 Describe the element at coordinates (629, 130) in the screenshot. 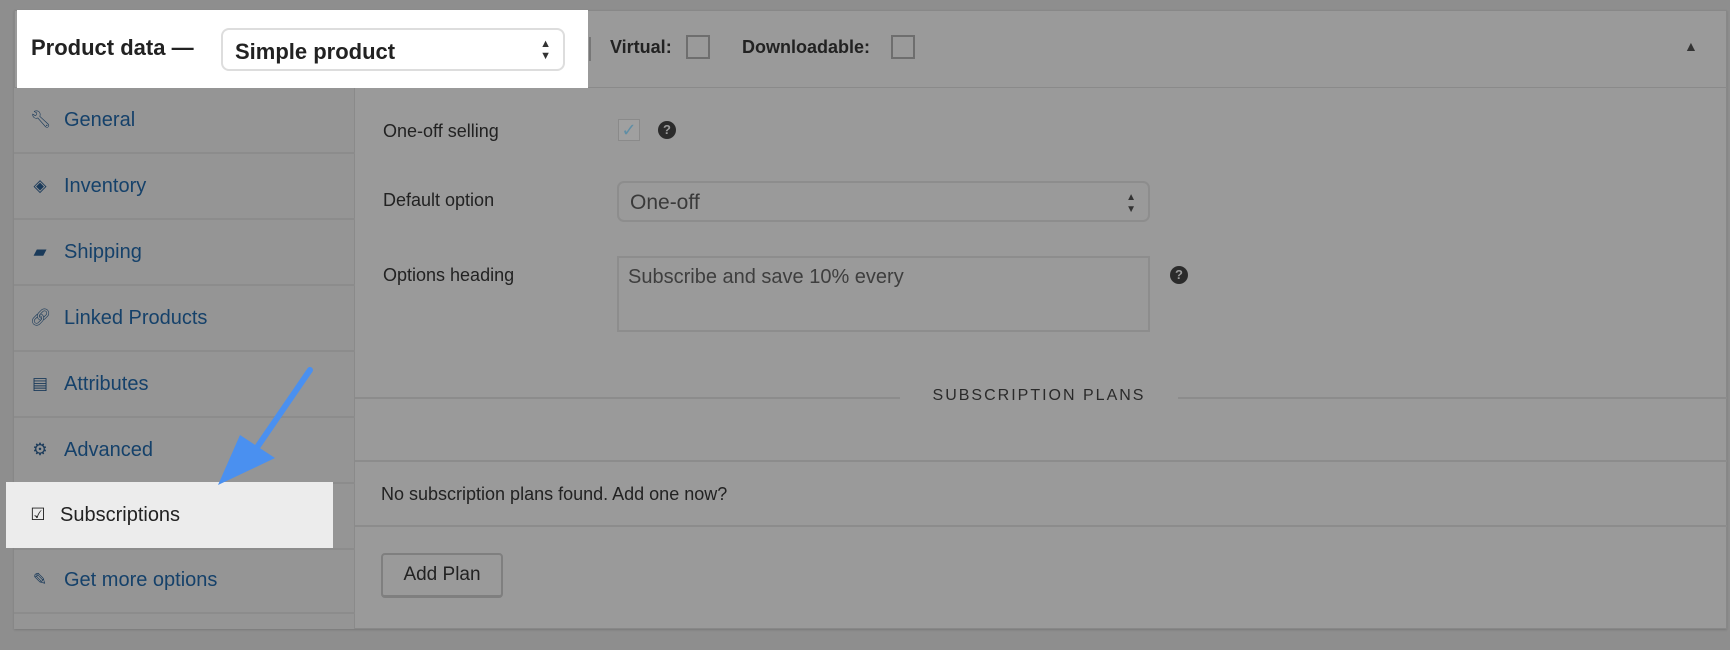

I see `one-off-selling-checkbox: ✓` at that location.